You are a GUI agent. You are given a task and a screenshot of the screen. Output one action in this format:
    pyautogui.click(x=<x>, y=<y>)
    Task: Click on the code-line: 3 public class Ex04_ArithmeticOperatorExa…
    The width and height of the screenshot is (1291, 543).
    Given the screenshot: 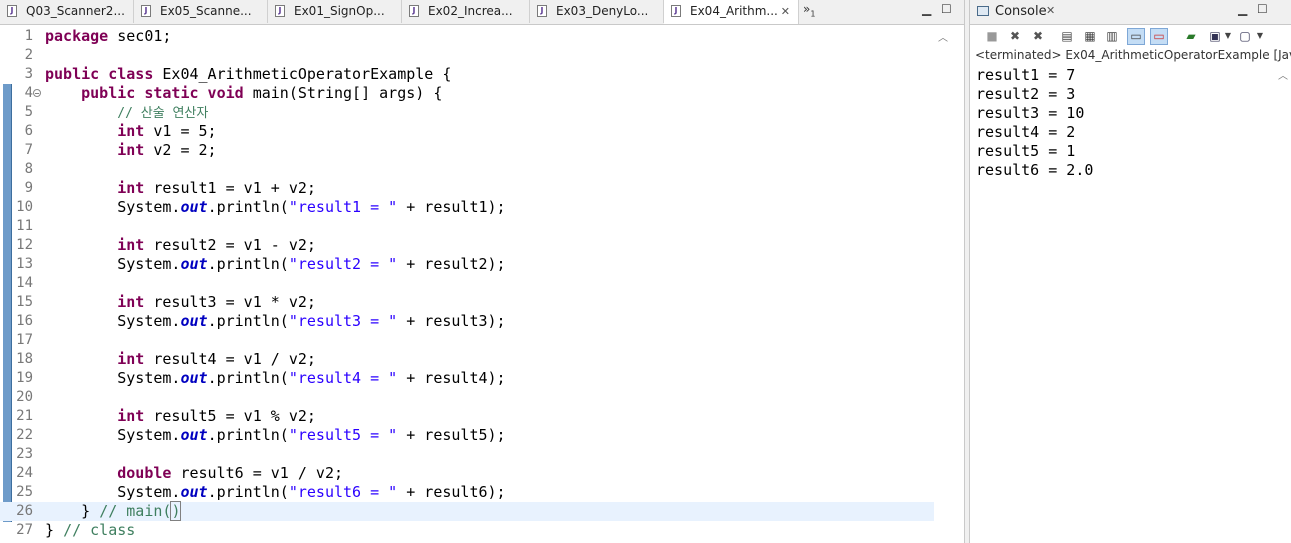 What is the action you would take?
    pyautogui.click(x=467, y=74)
    